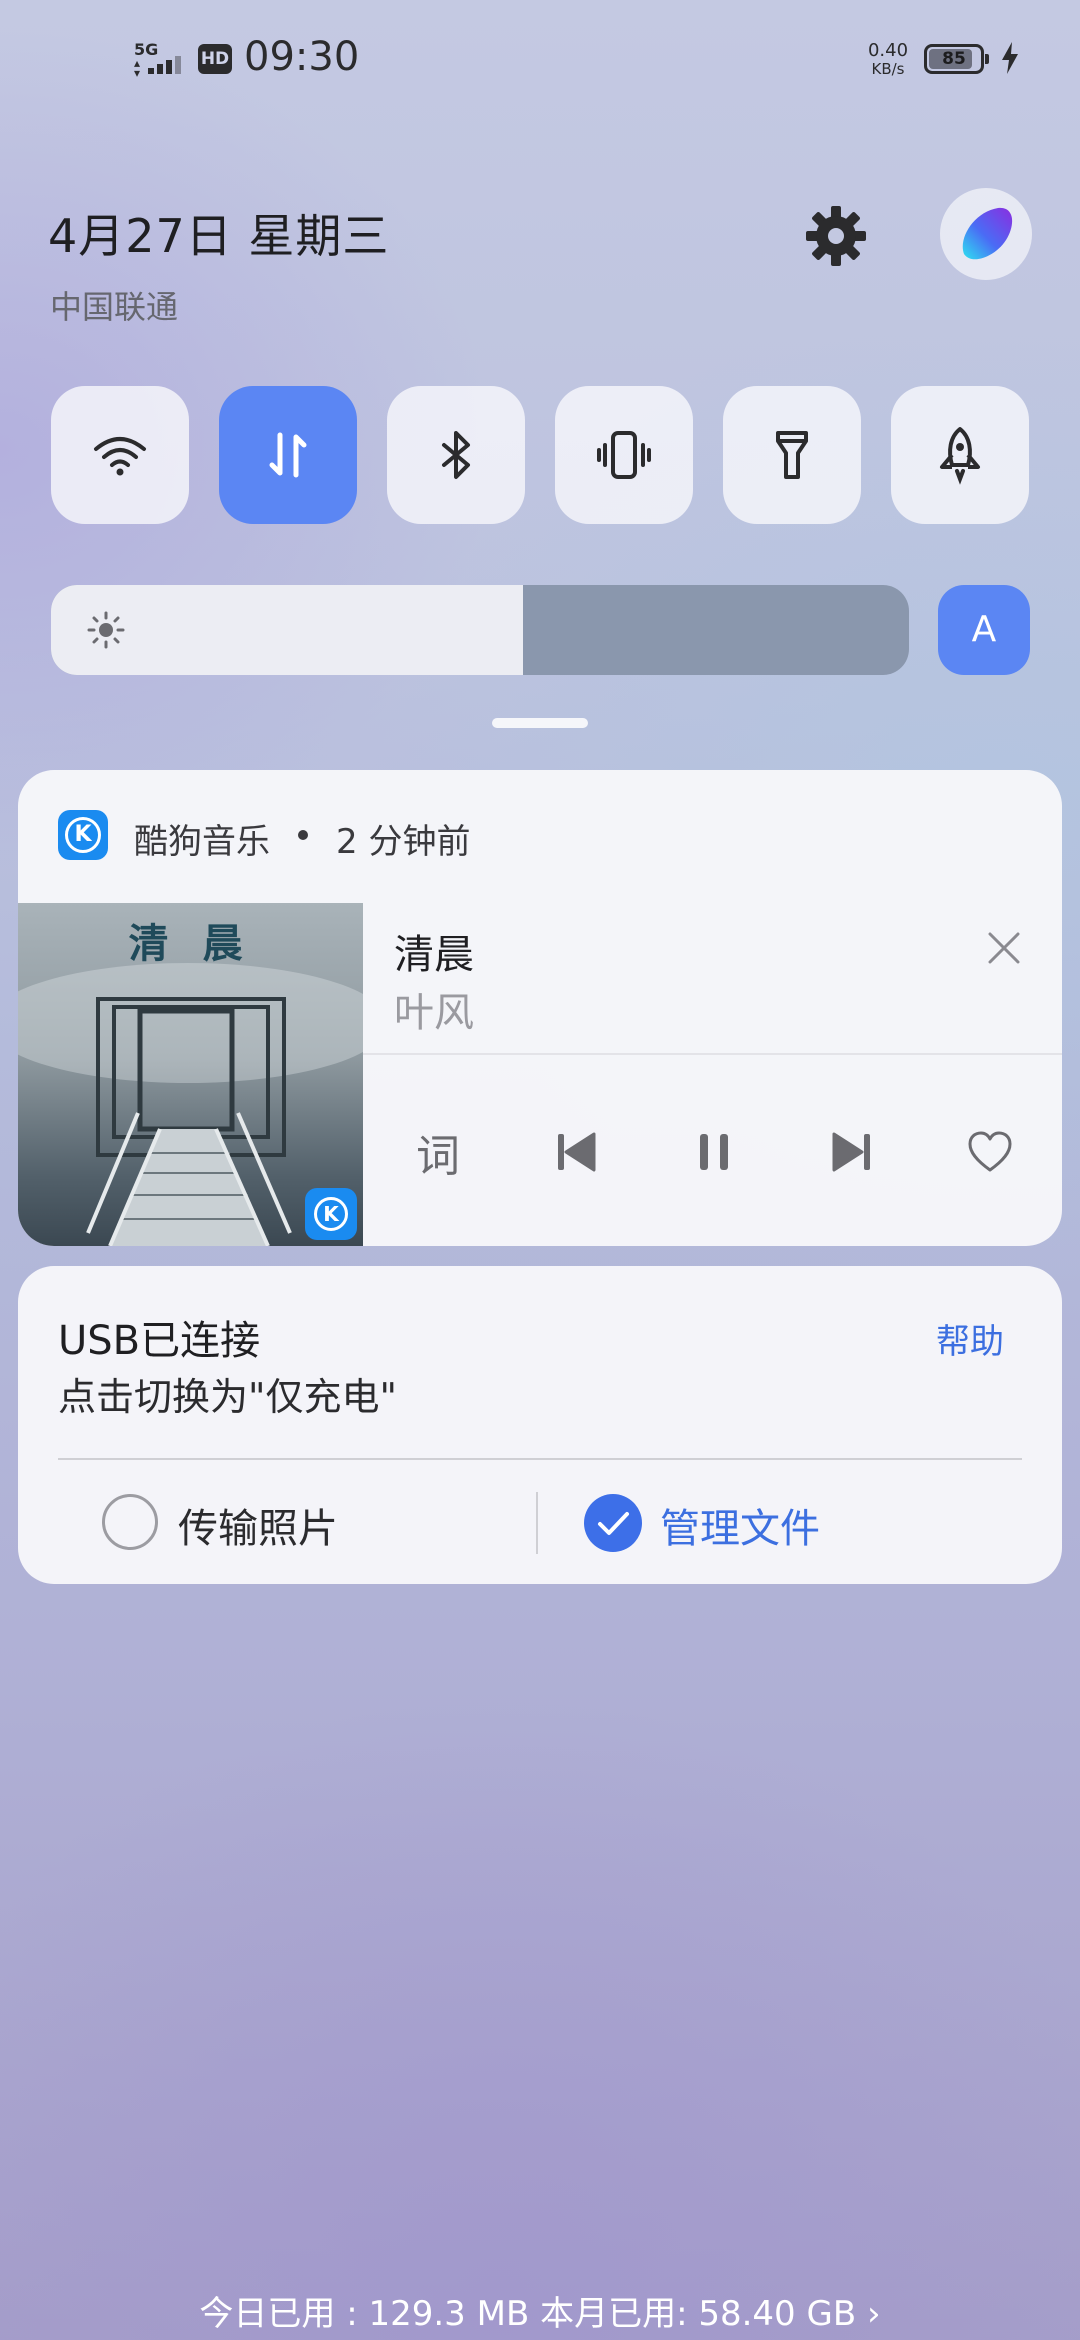  I want to click on carrier-label: 中国联通, so click(114, 307).